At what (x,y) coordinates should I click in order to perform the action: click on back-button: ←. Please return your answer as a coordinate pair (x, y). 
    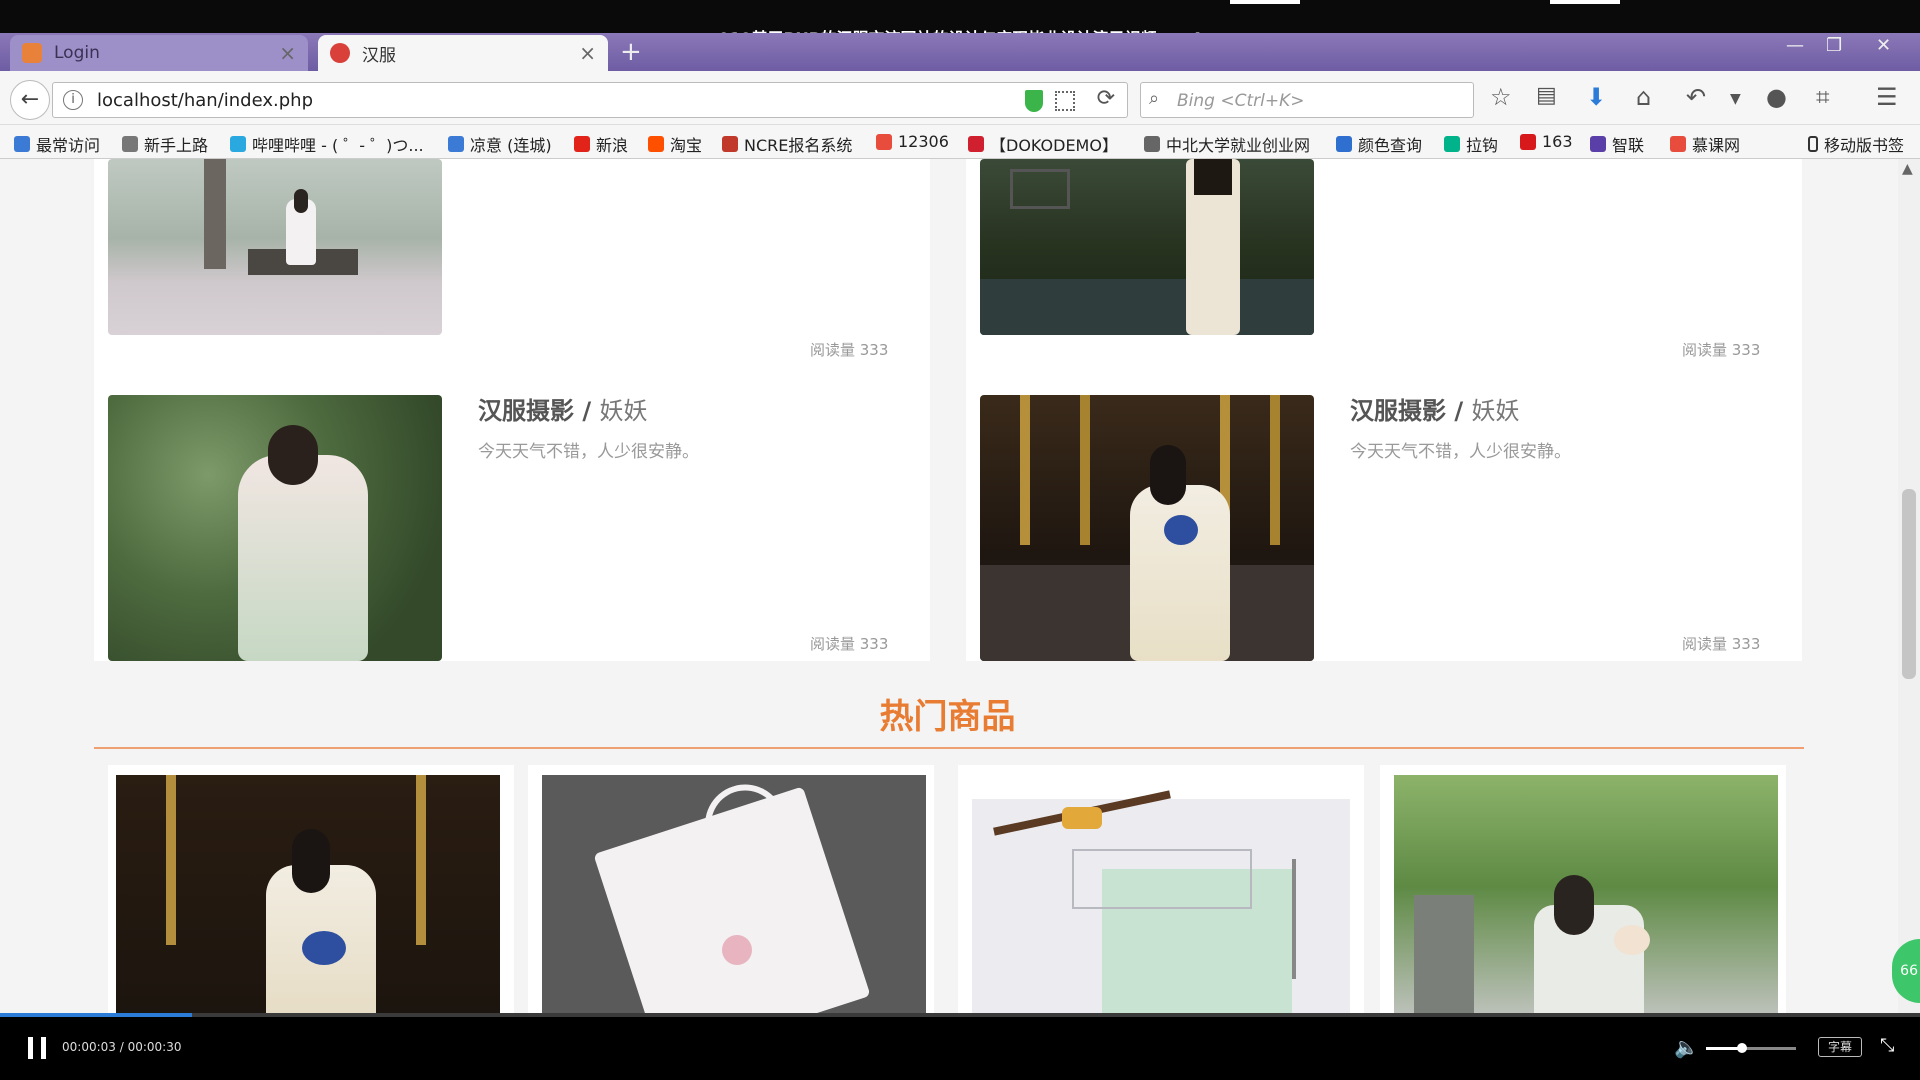
    Looking at the image, I should click on (30, 100).